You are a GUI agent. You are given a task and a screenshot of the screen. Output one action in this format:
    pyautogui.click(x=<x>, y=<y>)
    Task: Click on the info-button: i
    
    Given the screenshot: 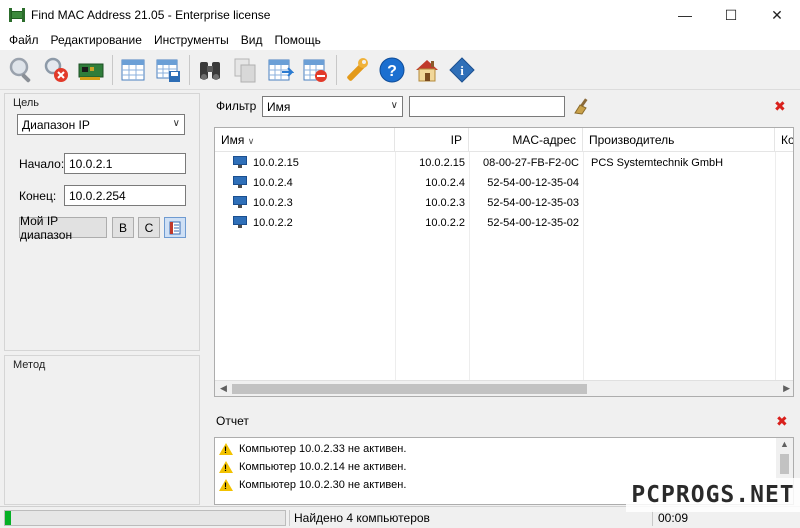 What is the action you would take?
    pyautogui.click(x=462, y=70)
    